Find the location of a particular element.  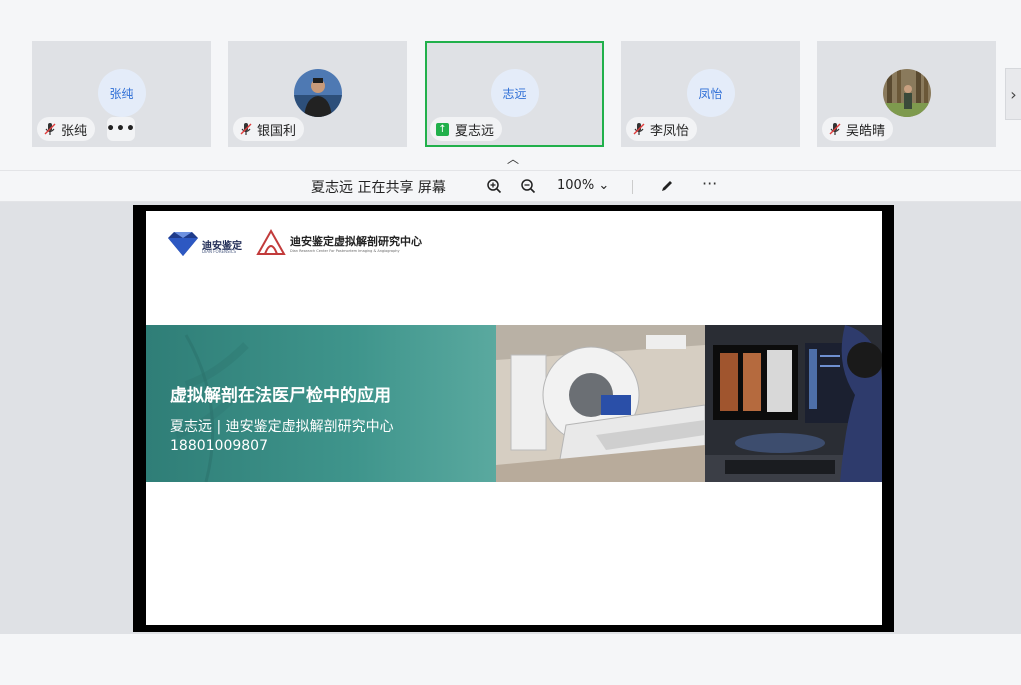

participant-name: 张纯 is located at coordinates (74, 131).